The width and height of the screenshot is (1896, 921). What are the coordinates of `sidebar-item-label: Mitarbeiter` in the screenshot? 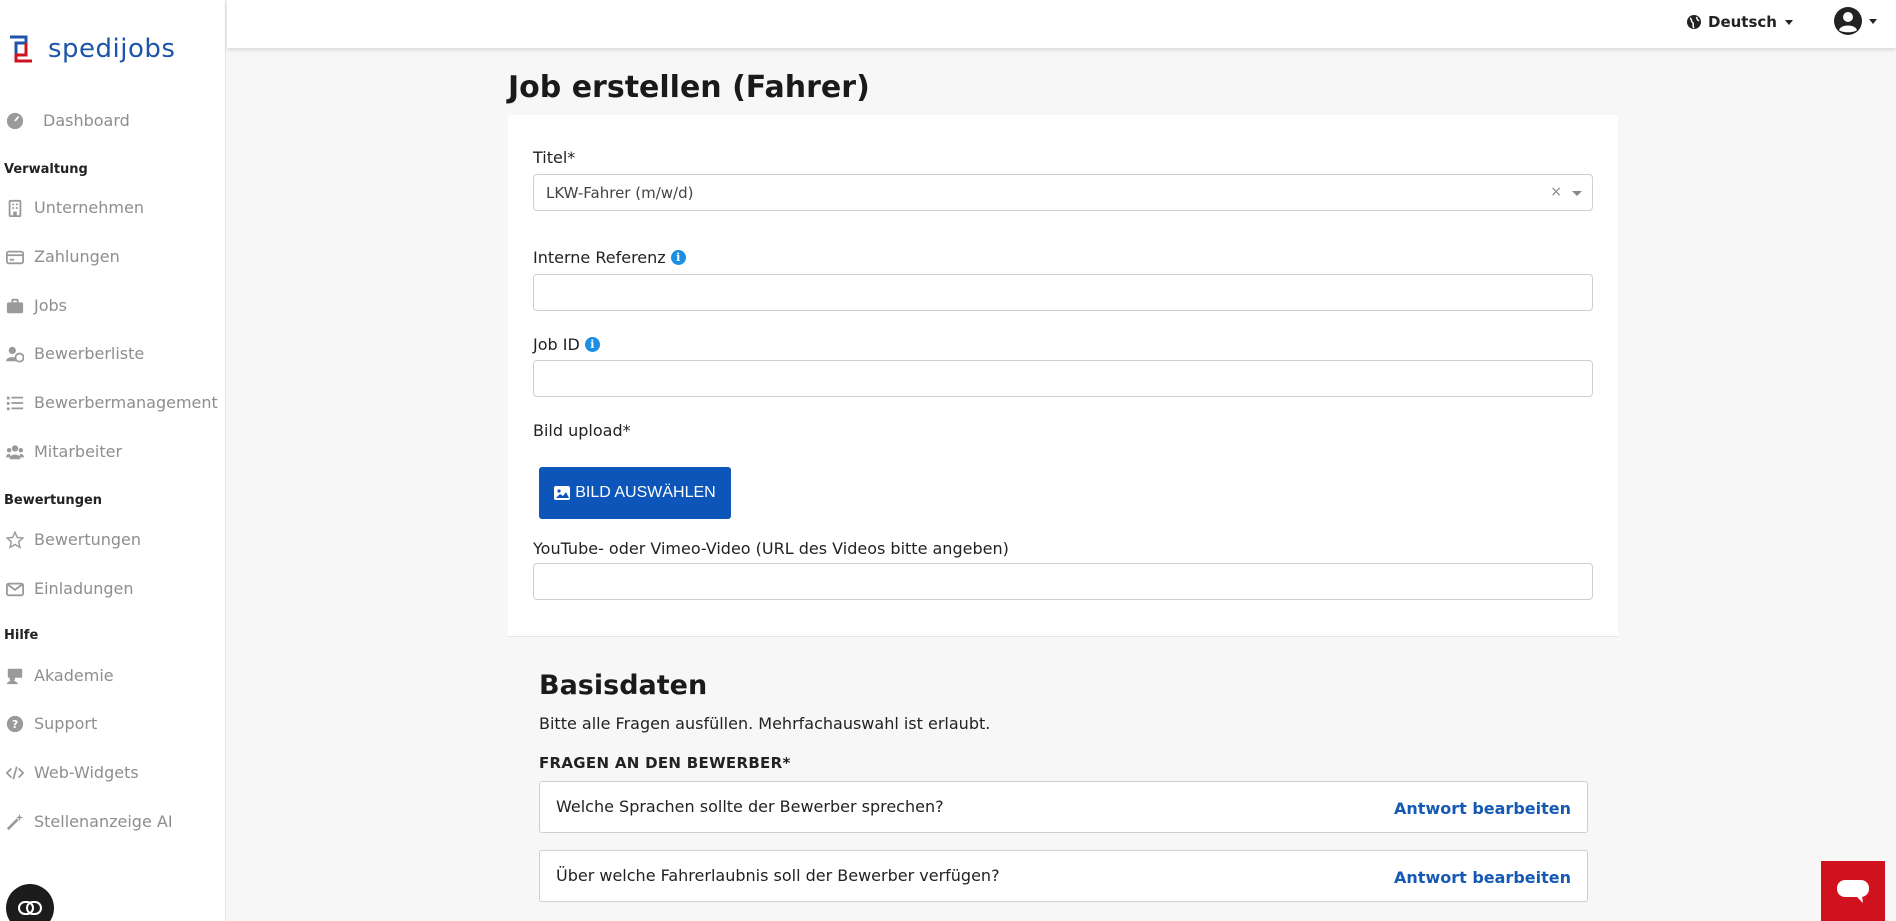 It's located at (78, 451).